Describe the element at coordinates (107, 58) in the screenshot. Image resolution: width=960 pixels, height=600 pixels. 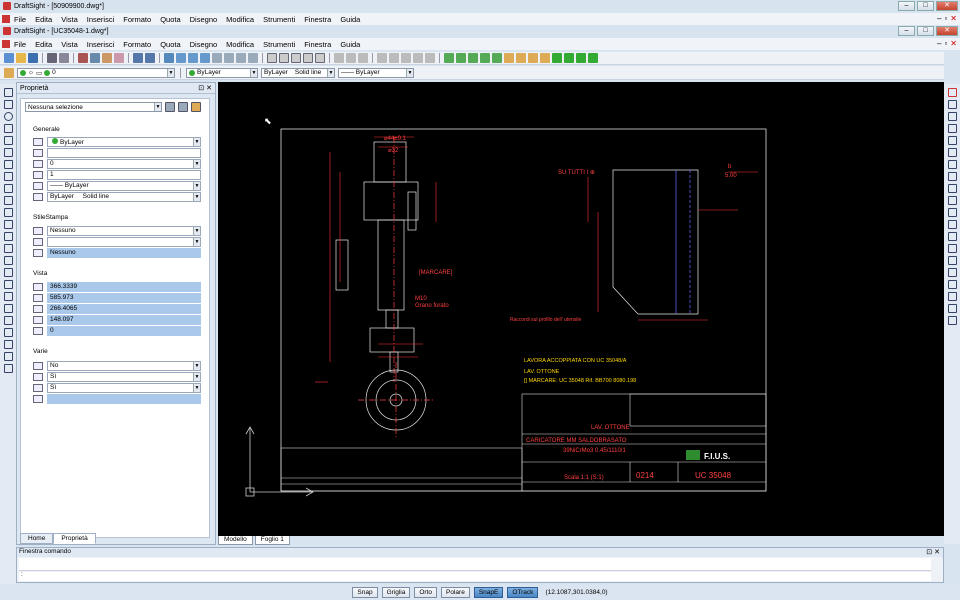
I see `paste-icon` at that location.